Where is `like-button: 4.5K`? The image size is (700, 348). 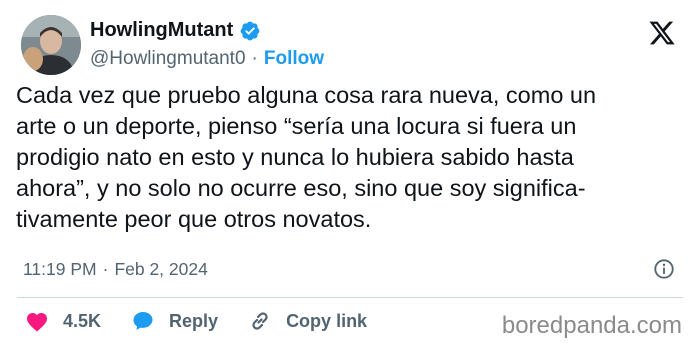
like-button: 4.5K is located at coordinates (63, 321).